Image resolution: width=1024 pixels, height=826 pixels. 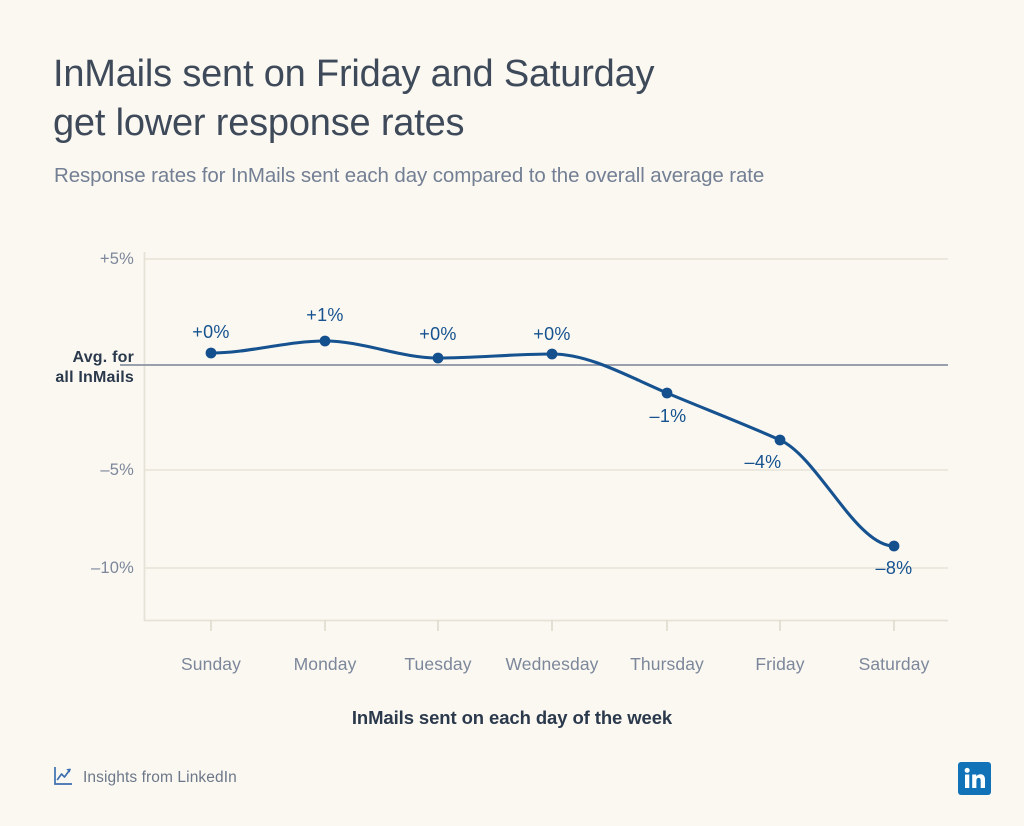 I want to click on point-label-friday: –4%, so click(x=763, y=462).